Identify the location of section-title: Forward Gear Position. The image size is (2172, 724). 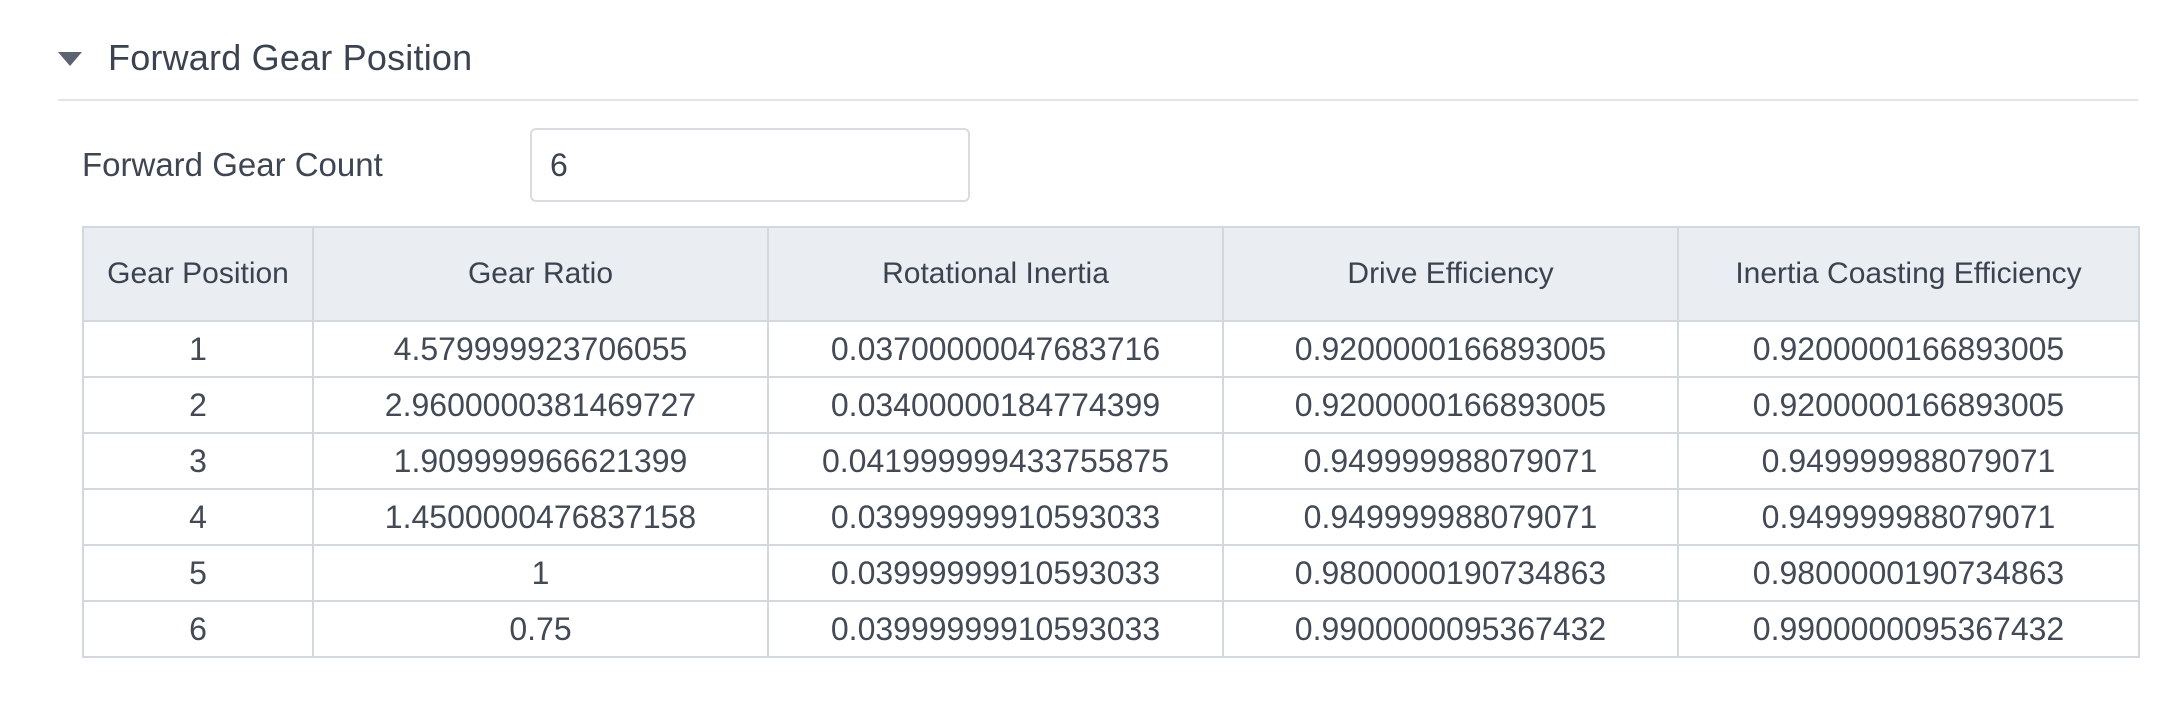
(290, 57).